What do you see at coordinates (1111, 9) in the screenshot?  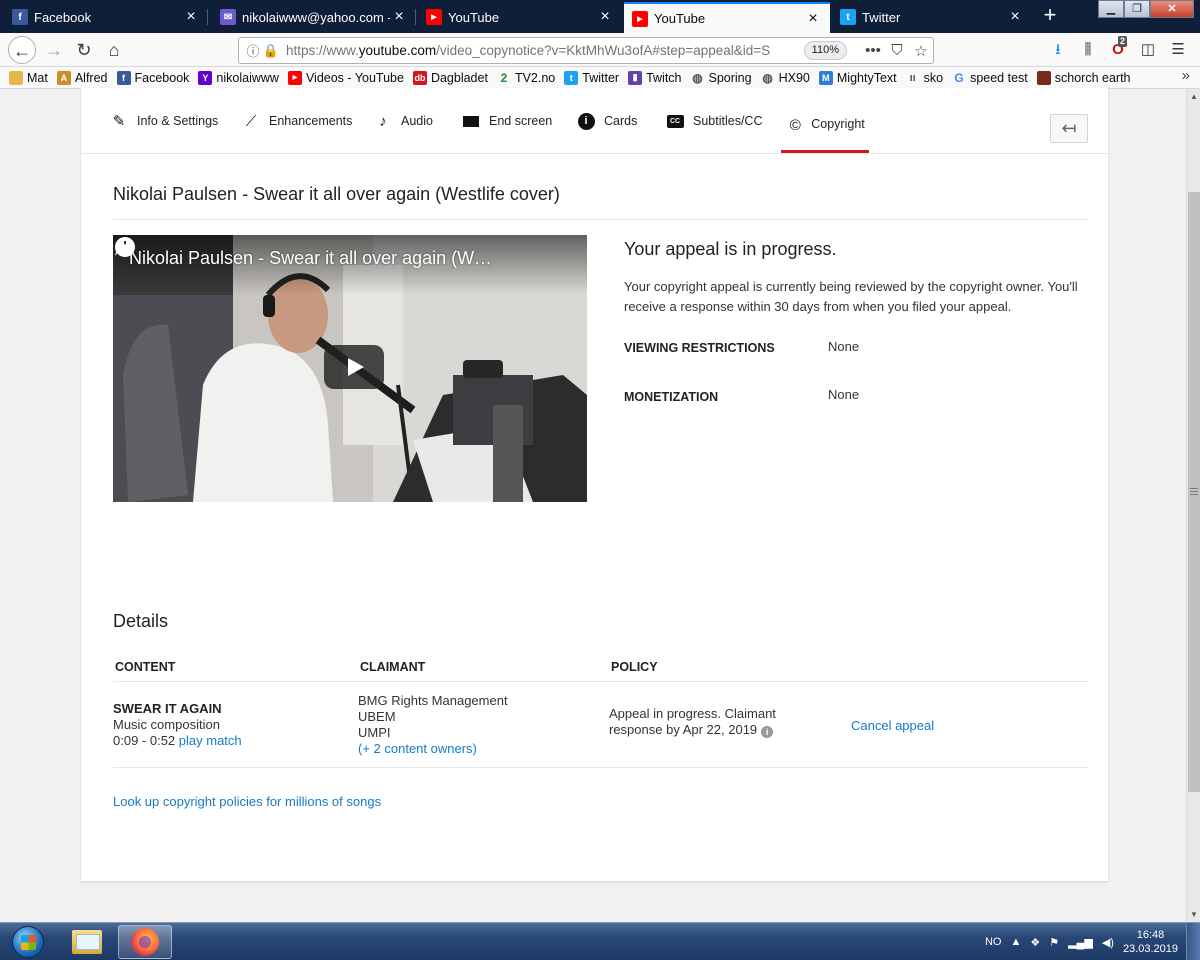 I see `minimize-button: ▁` at bounding box center [1111, 9].